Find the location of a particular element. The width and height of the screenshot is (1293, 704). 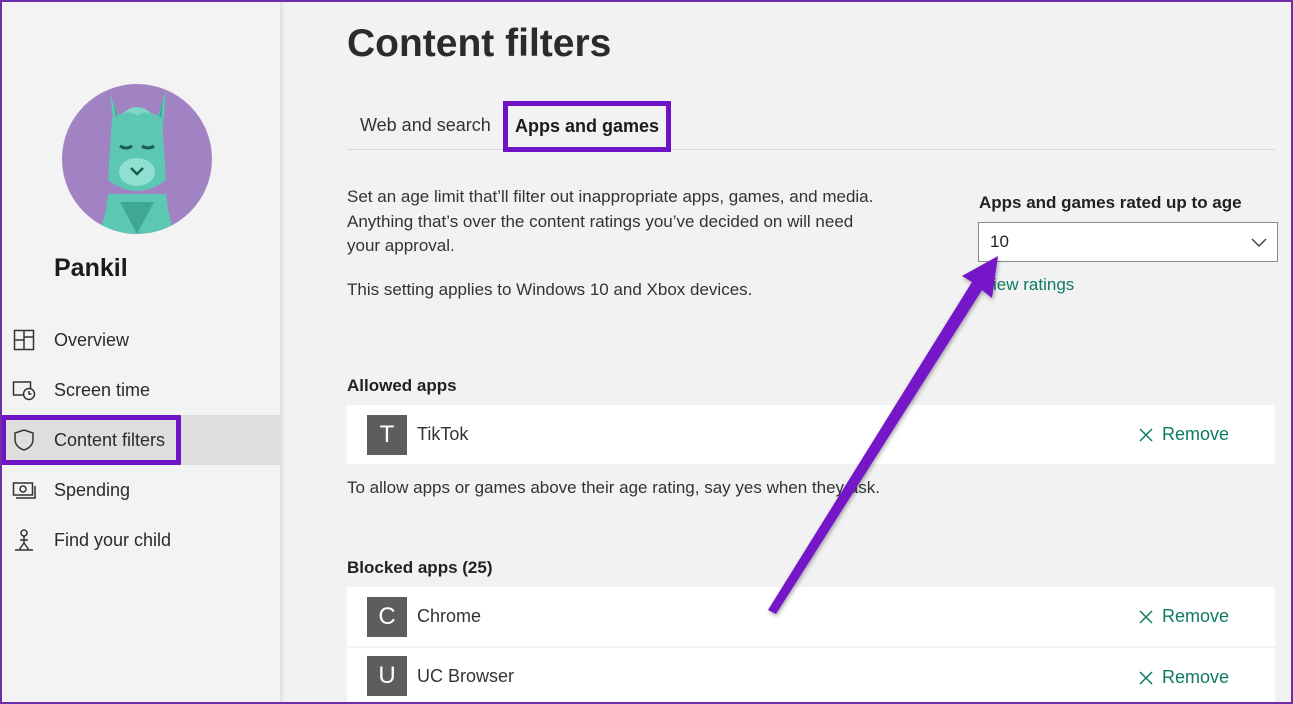

age-limit-dropdown: 10 is located at coordinates (1128, 242).